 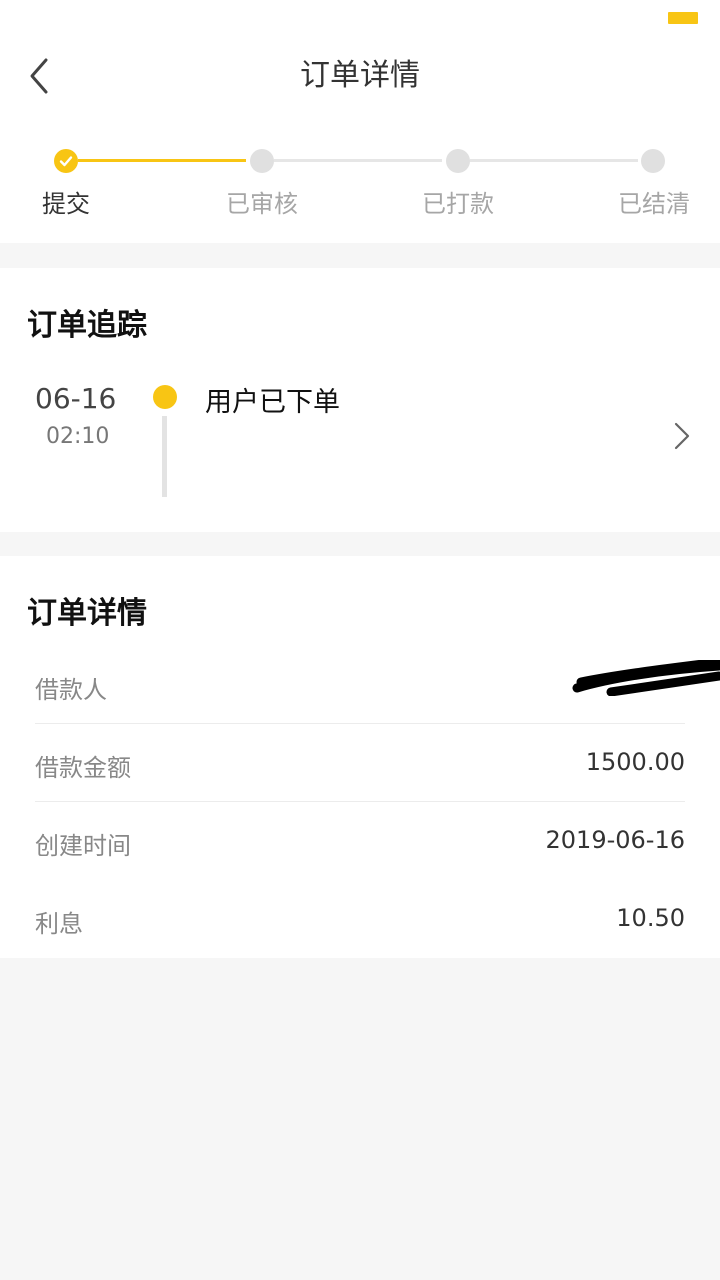 What do you see at coordinates (458, 204) in the screenshot?
I see `step-label-paid: 已打款` at bounding box center [458, 204].